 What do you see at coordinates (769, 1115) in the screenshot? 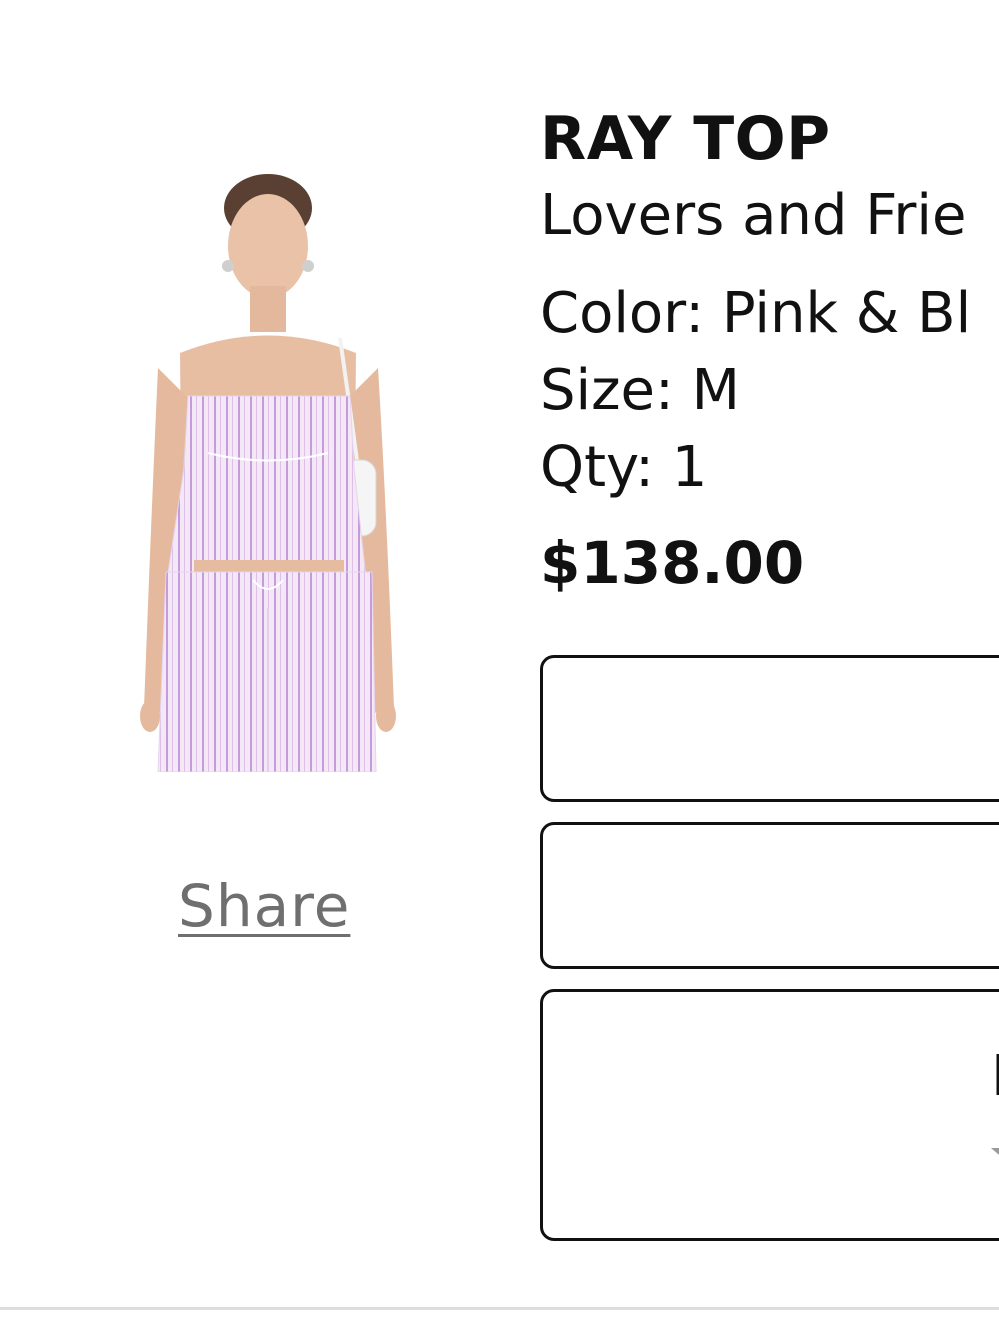
I see `action-button-3: F` at bounding box center [769, 1115].